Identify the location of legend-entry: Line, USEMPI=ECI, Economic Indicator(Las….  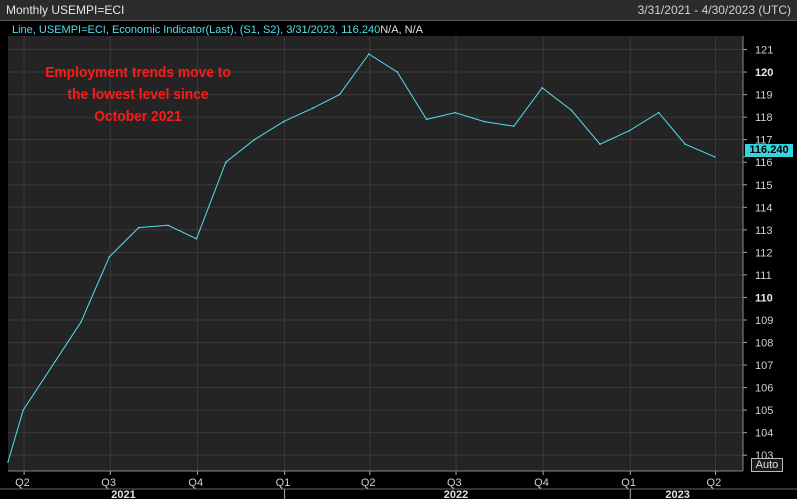
(218, 30).